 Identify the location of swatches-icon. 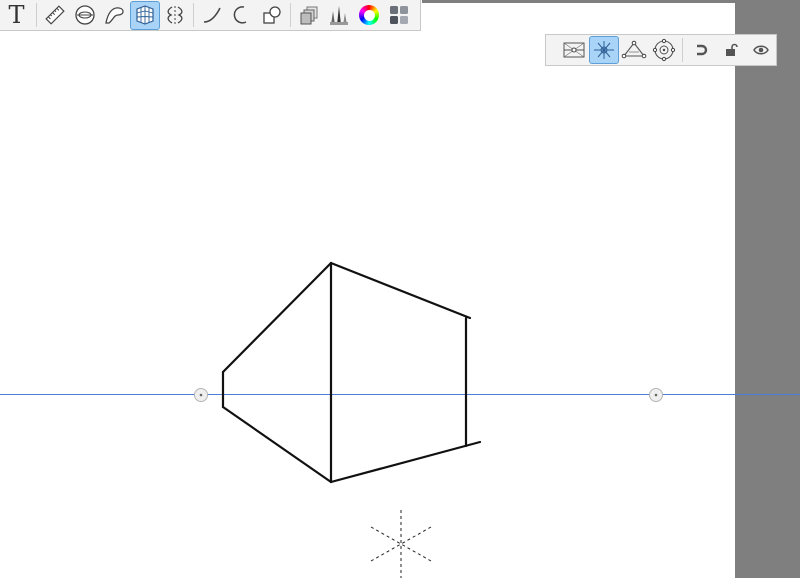
(399, 15).